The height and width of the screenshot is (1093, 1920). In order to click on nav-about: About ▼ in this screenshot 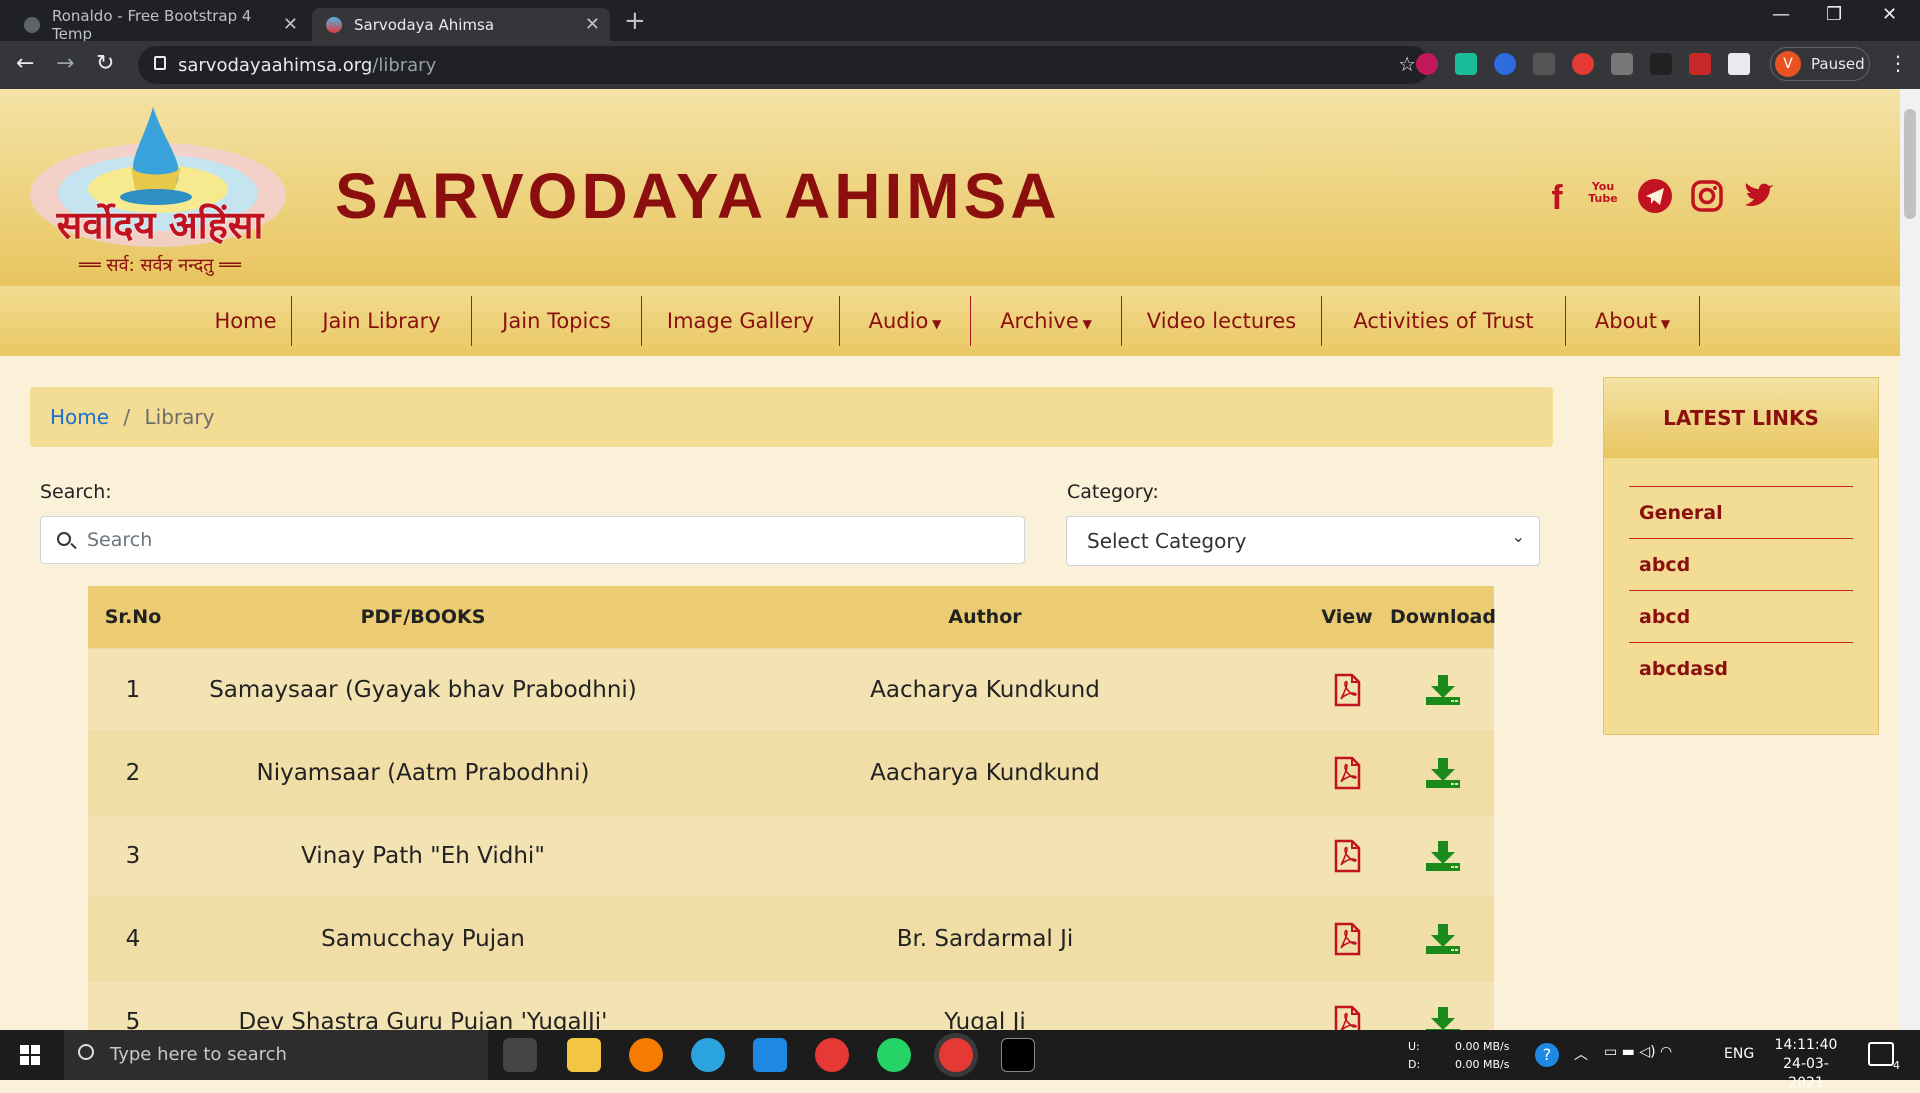, I will do `click(1633, 321)`.